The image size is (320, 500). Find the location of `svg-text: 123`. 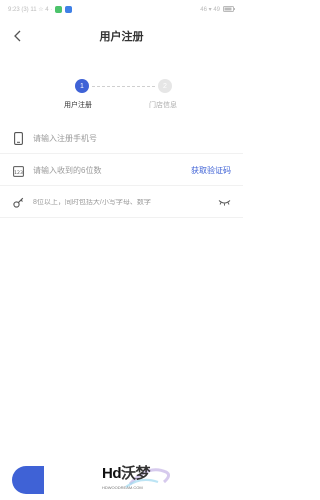

svg-text: 123 is located at coordinates (18, 173).